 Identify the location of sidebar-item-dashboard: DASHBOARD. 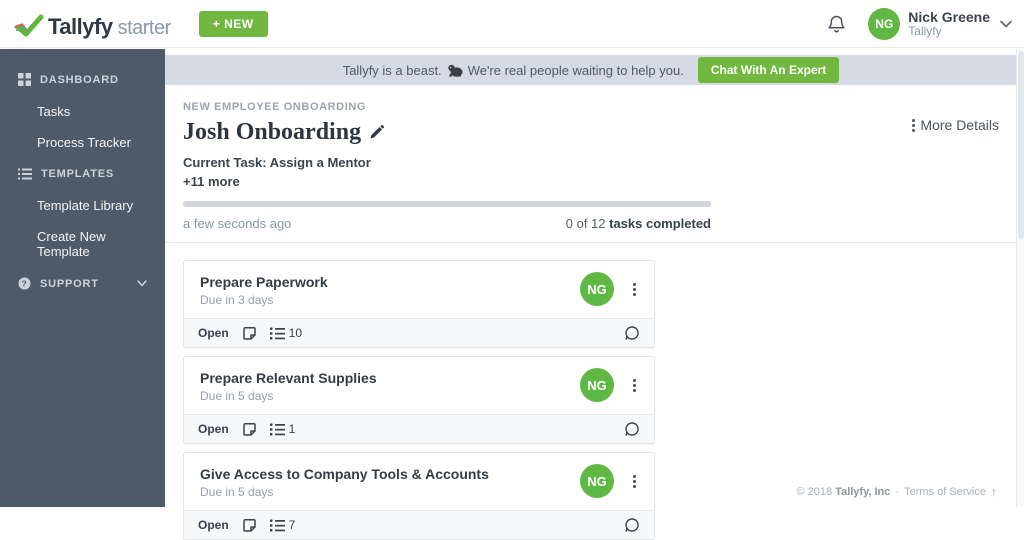
(82, 79).